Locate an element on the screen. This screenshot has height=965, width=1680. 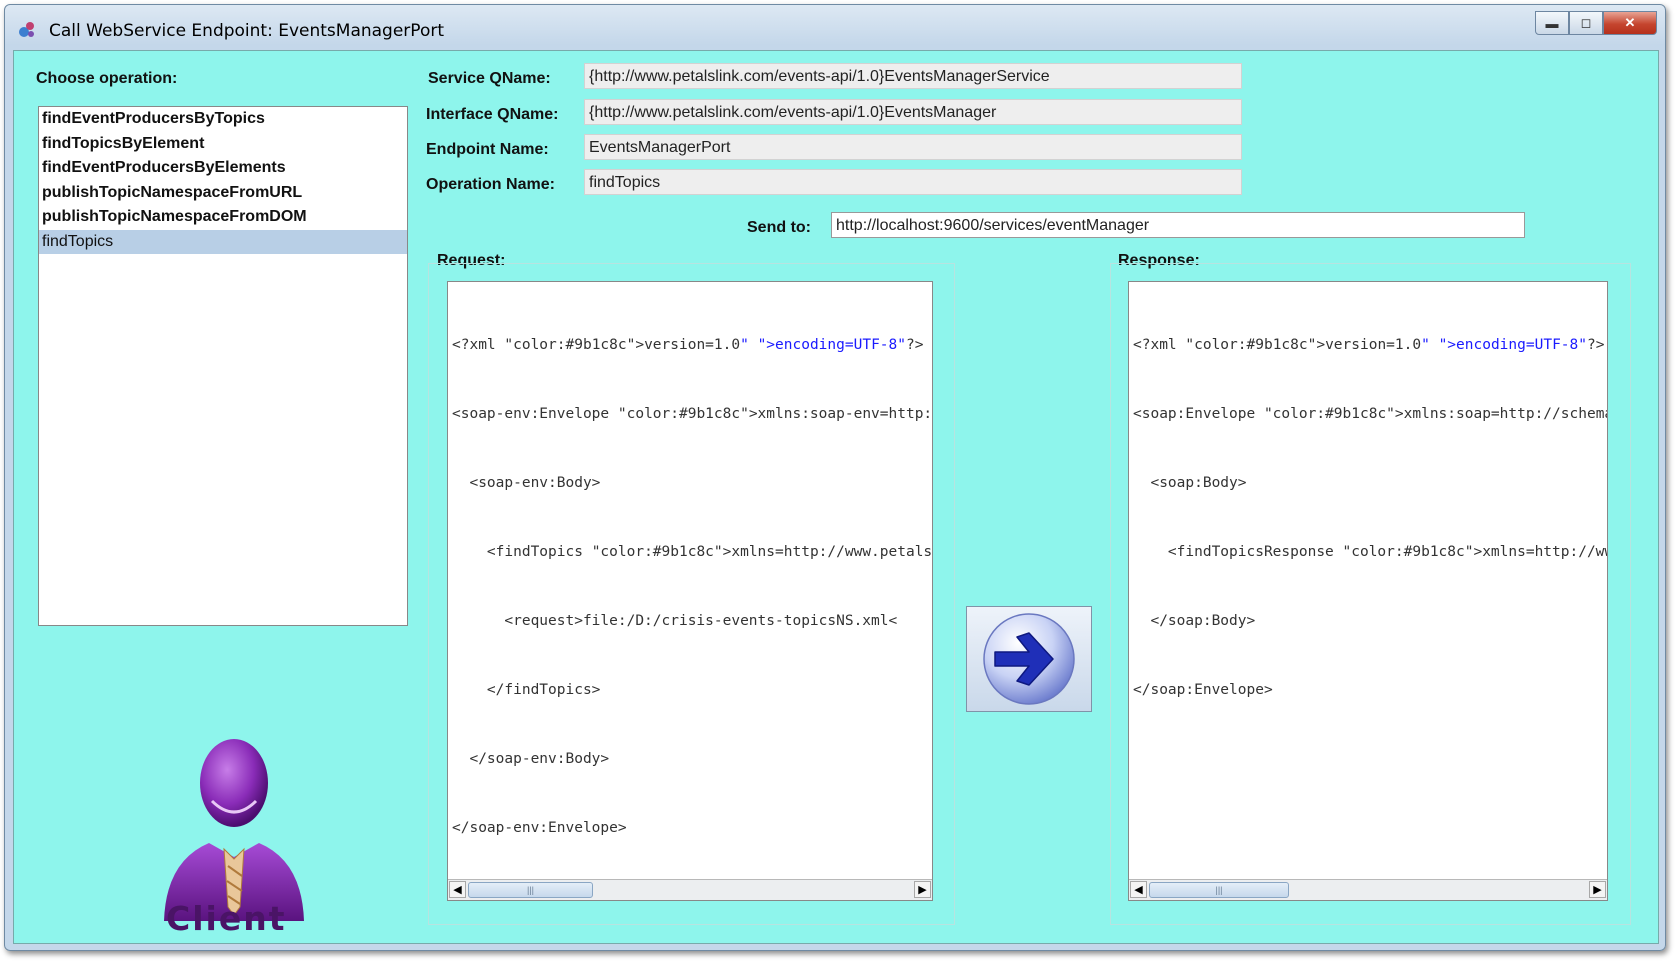
close-icon: ✕ is located at coordinates (1630, 22).